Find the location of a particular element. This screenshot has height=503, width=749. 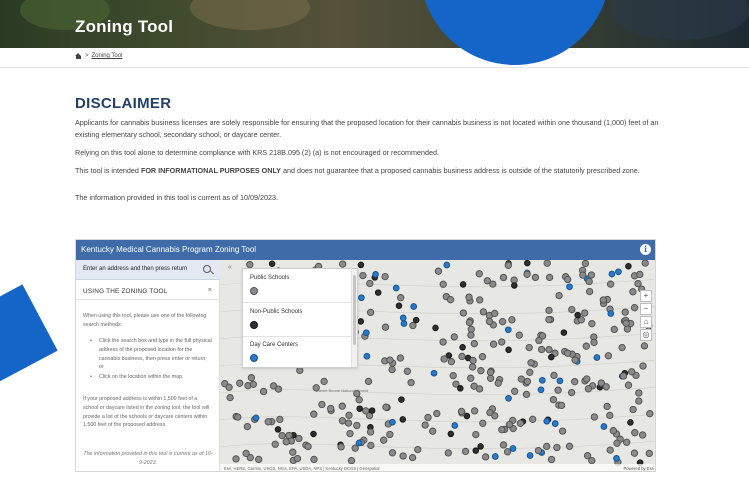

breadcrumb-link: Zoning Tool is located at coordinates (107, 56).